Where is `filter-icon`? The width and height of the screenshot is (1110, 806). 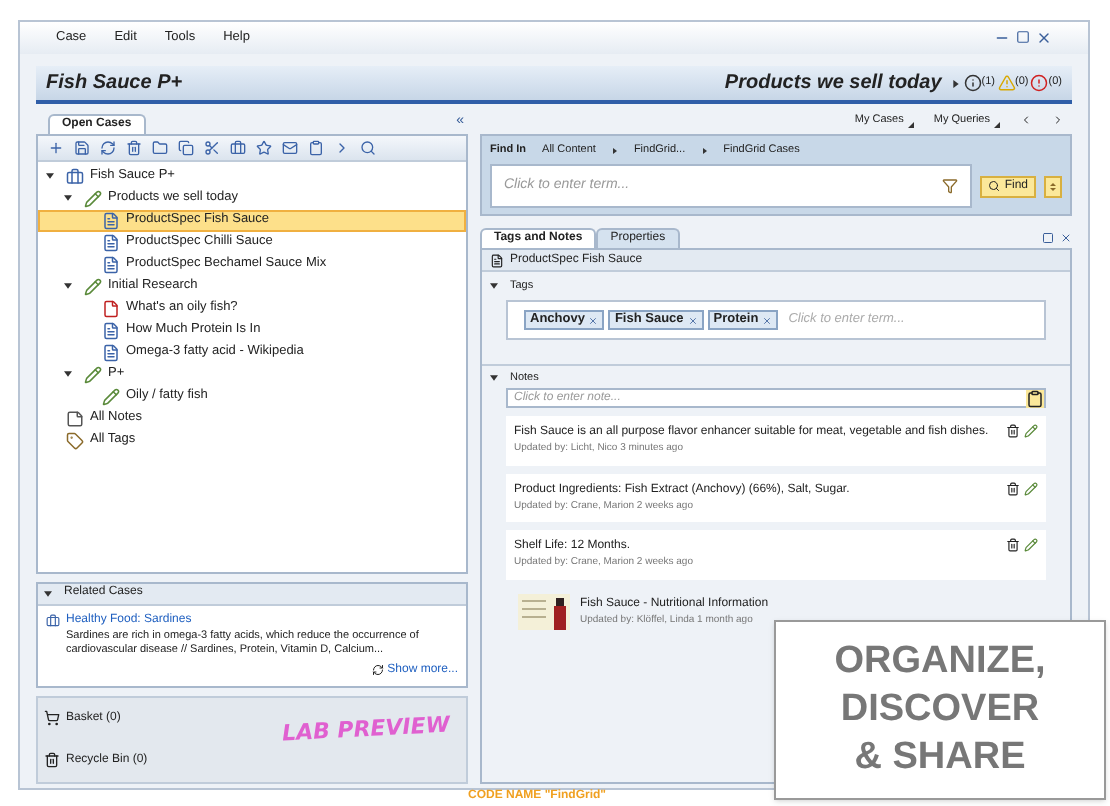
filter-icon is located at coordinates (950, 186).